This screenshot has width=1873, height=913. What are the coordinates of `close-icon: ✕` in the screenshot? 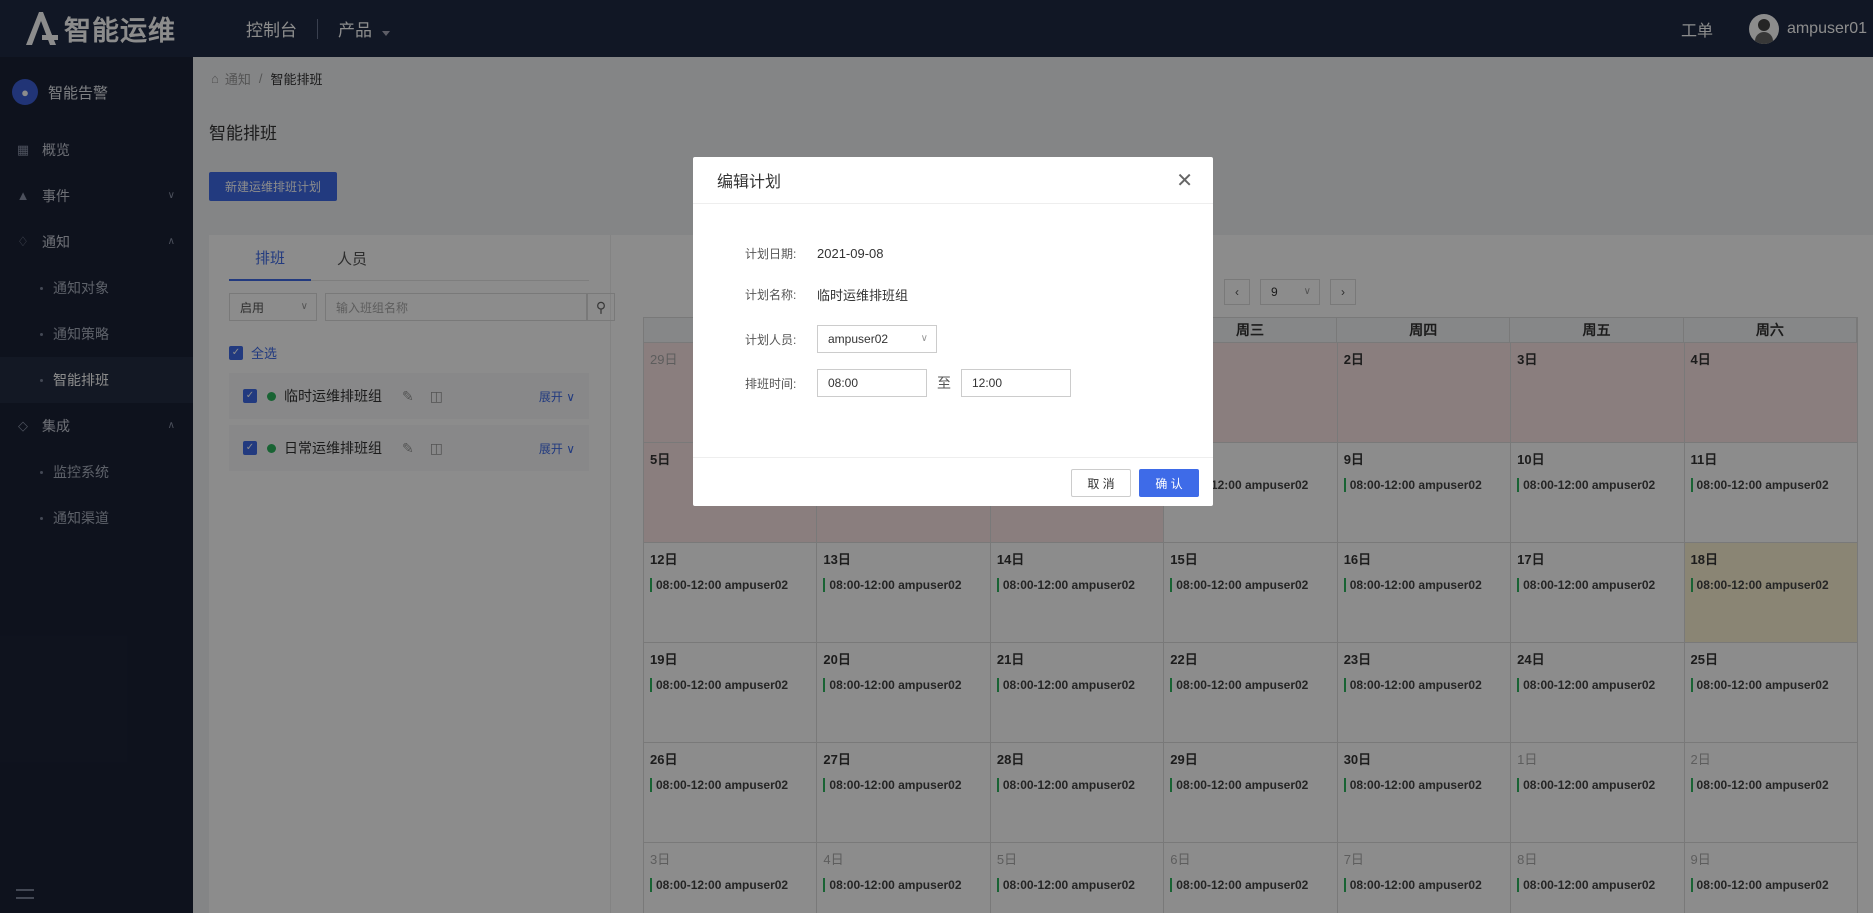 It's located at (1184, 181).